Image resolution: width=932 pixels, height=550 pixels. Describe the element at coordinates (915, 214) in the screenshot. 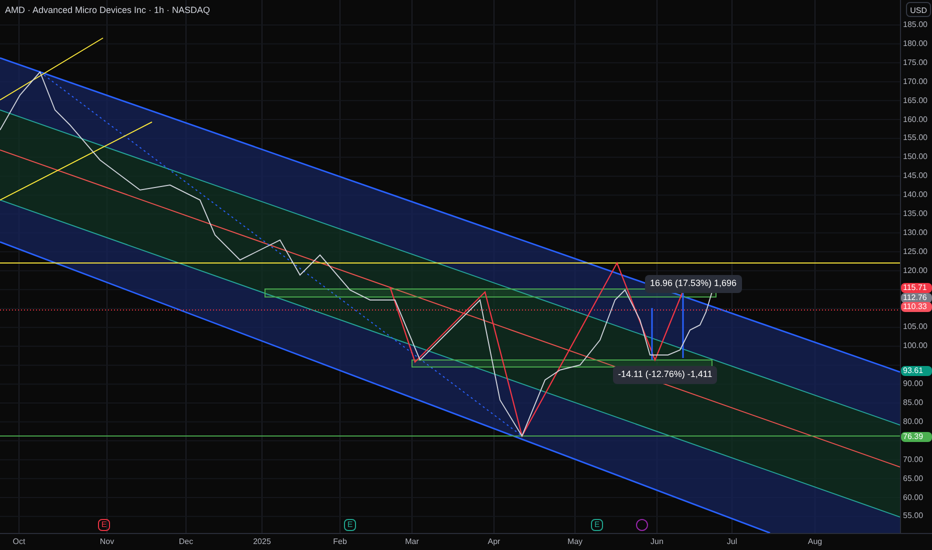

I see `price-label: 135.00` at that location.